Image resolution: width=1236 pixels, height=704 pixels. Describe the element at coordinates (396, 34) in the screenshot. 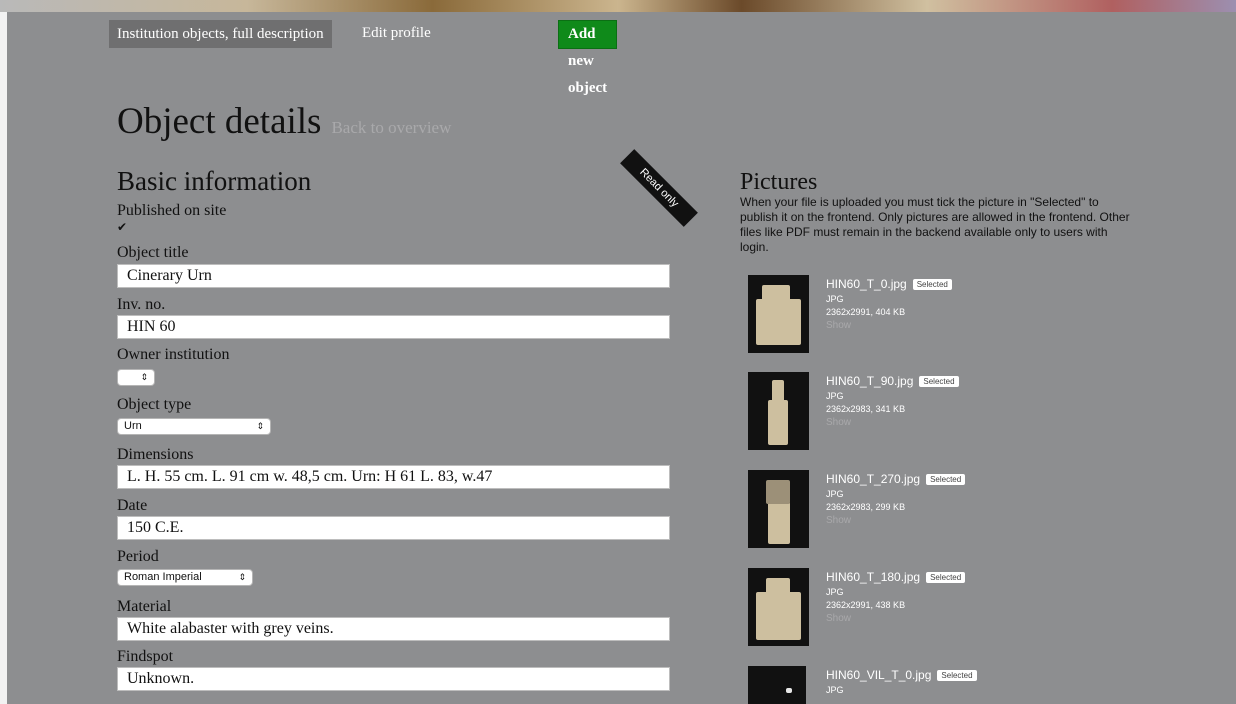

I see `tab-edit-profile: Edit profile` at that location.